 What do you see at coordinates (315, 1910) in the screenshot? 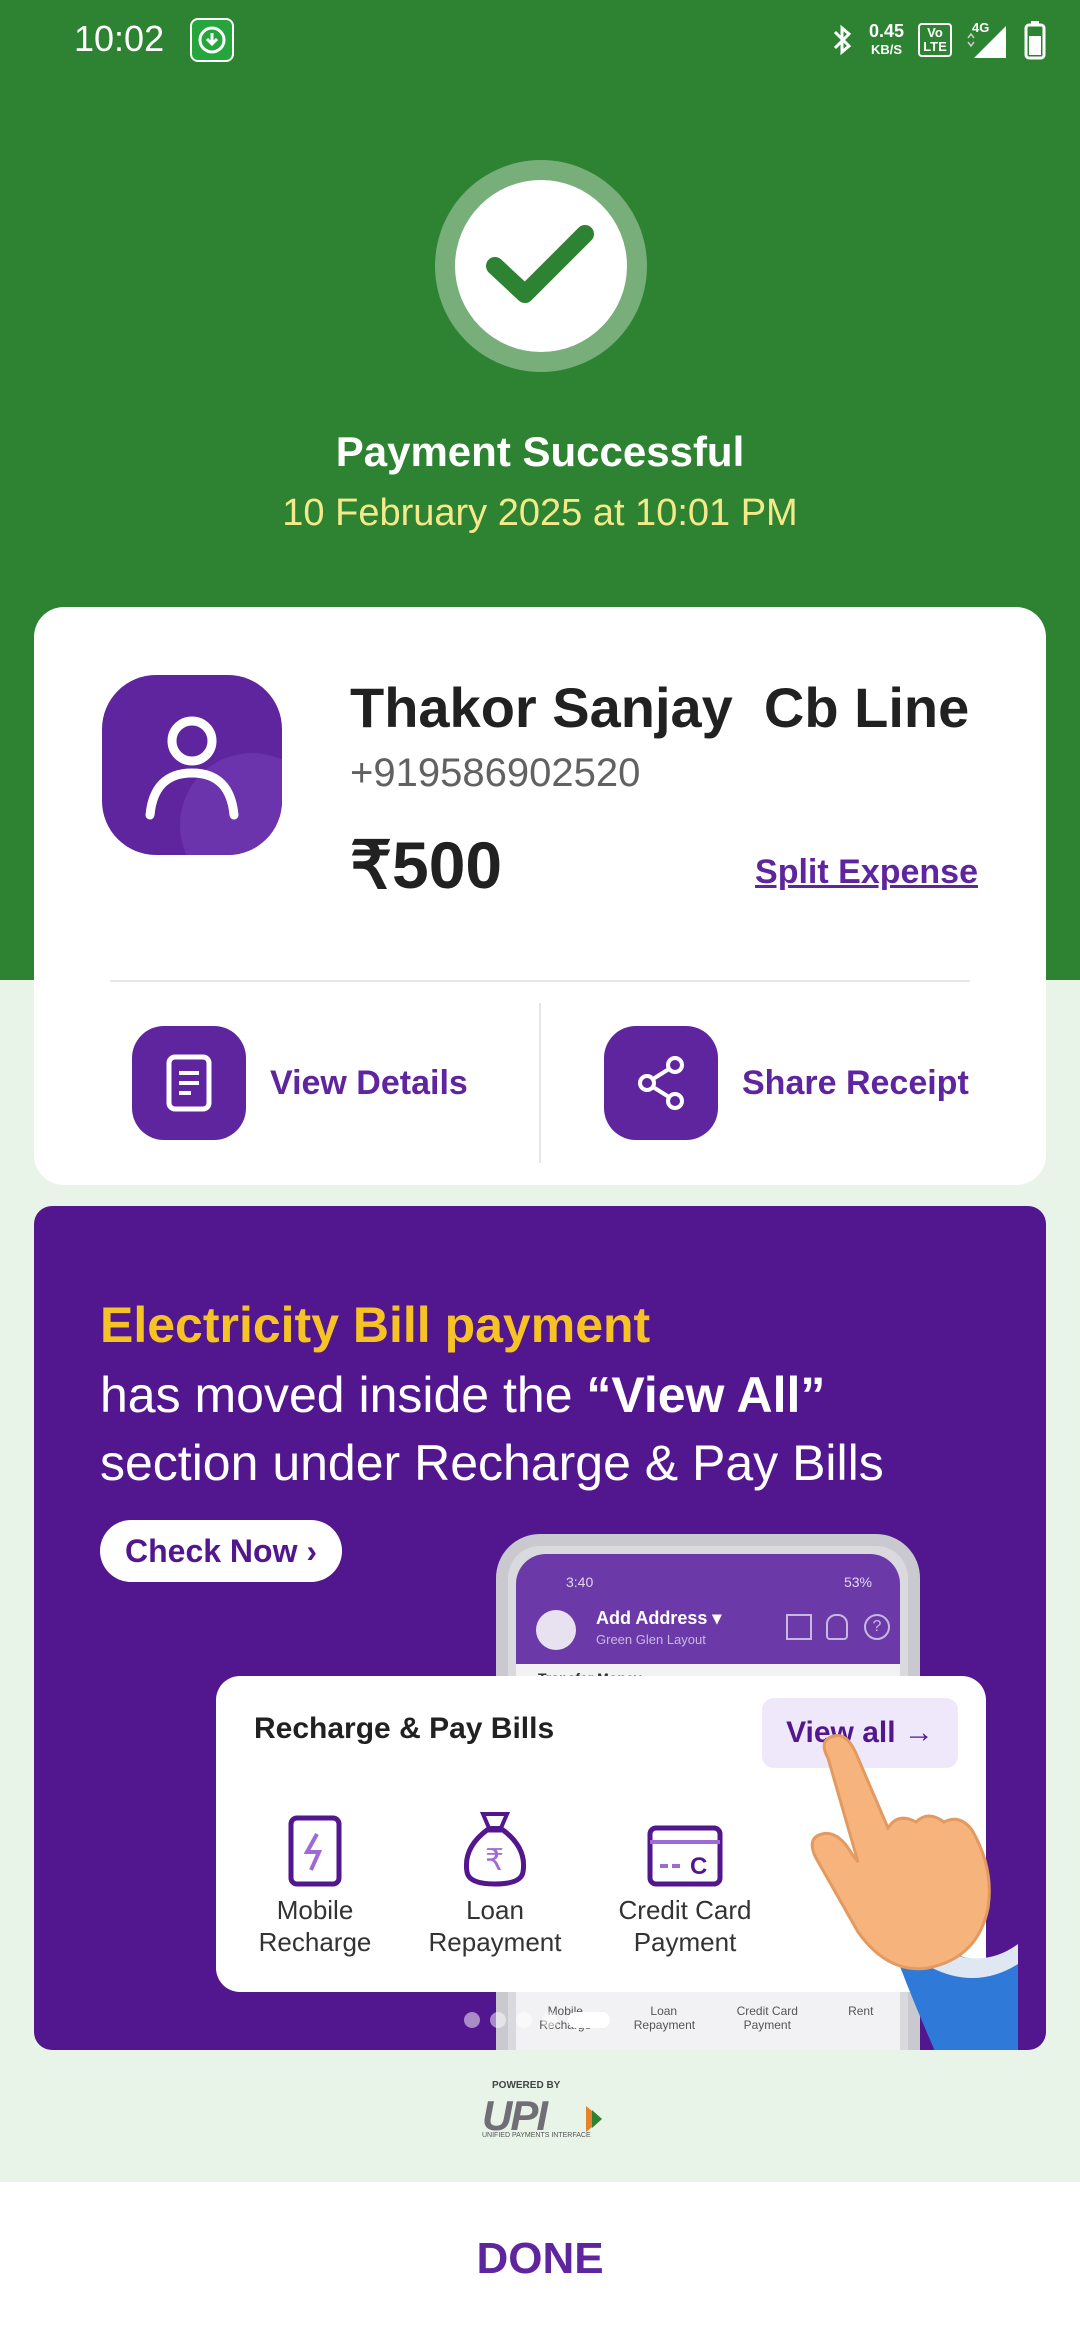
I see `mobile-recharge-label-1: Mobile` at bounding box center [315, 1910].